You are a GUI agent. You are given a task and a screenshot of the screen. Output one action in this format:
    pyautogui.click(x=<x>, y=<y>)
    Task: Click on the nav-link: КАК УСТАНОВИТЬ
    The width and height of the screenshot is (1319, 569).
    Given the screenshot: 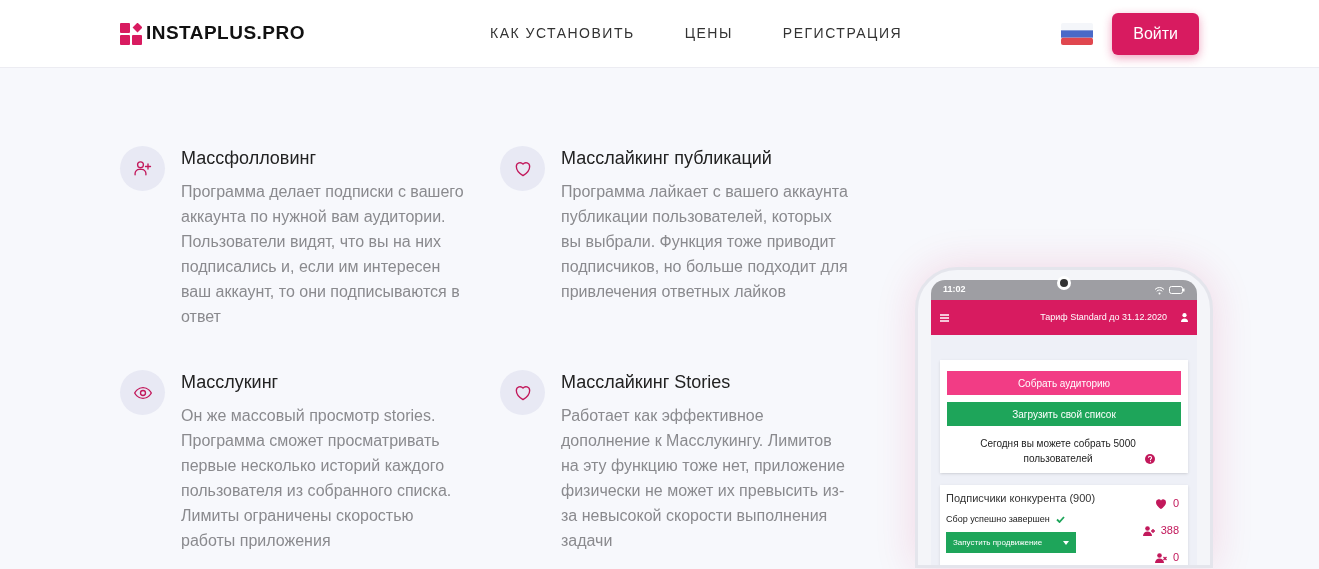 What is the action you would take?
    pyautogui.click(x=562, y=33)
    